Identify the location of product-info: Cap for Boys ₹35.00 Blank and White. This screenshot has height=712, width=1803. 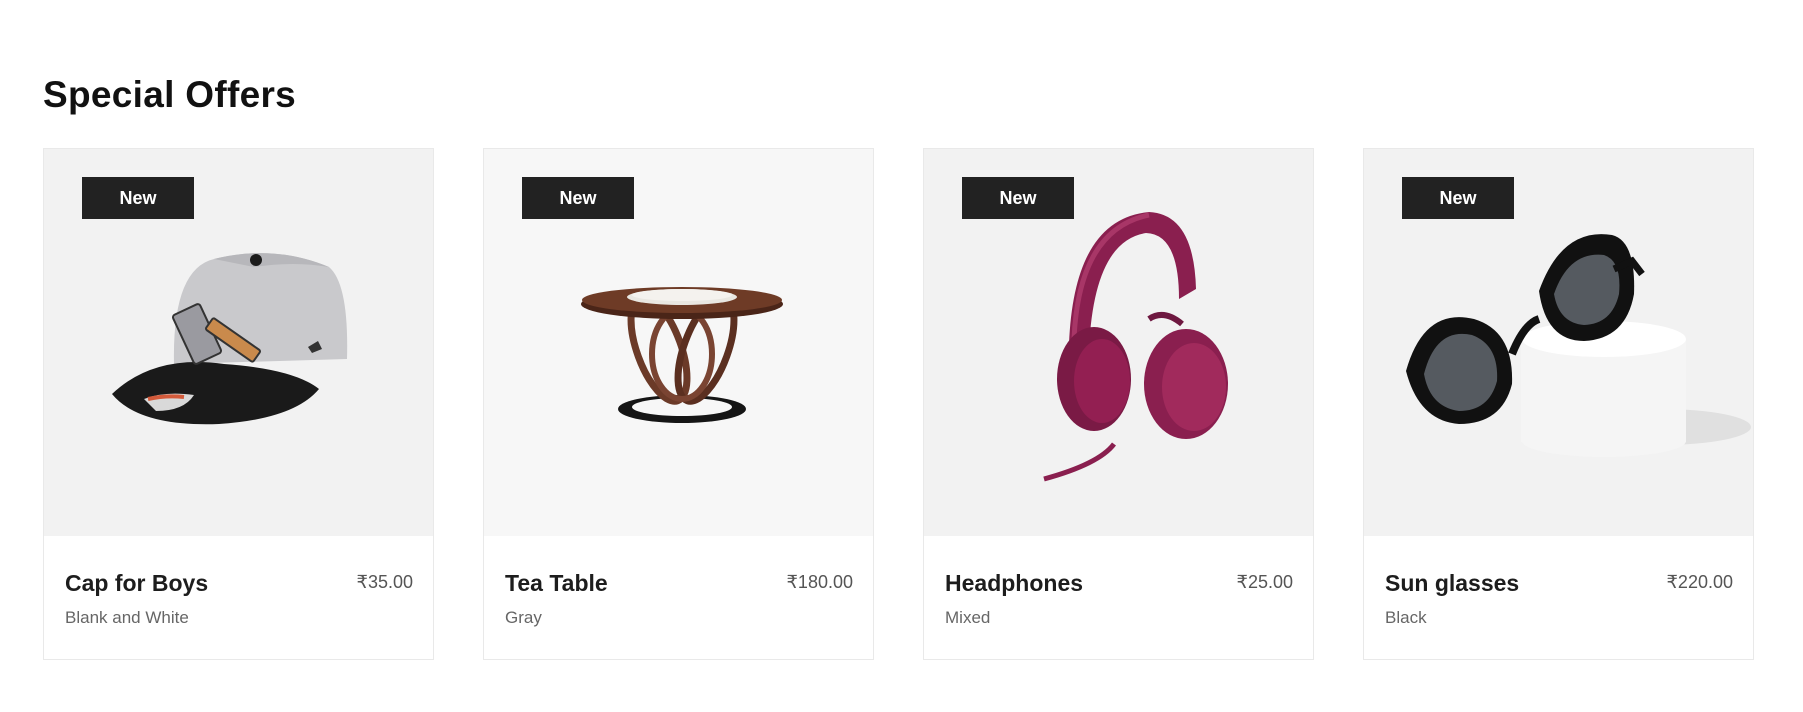
(238, 598).